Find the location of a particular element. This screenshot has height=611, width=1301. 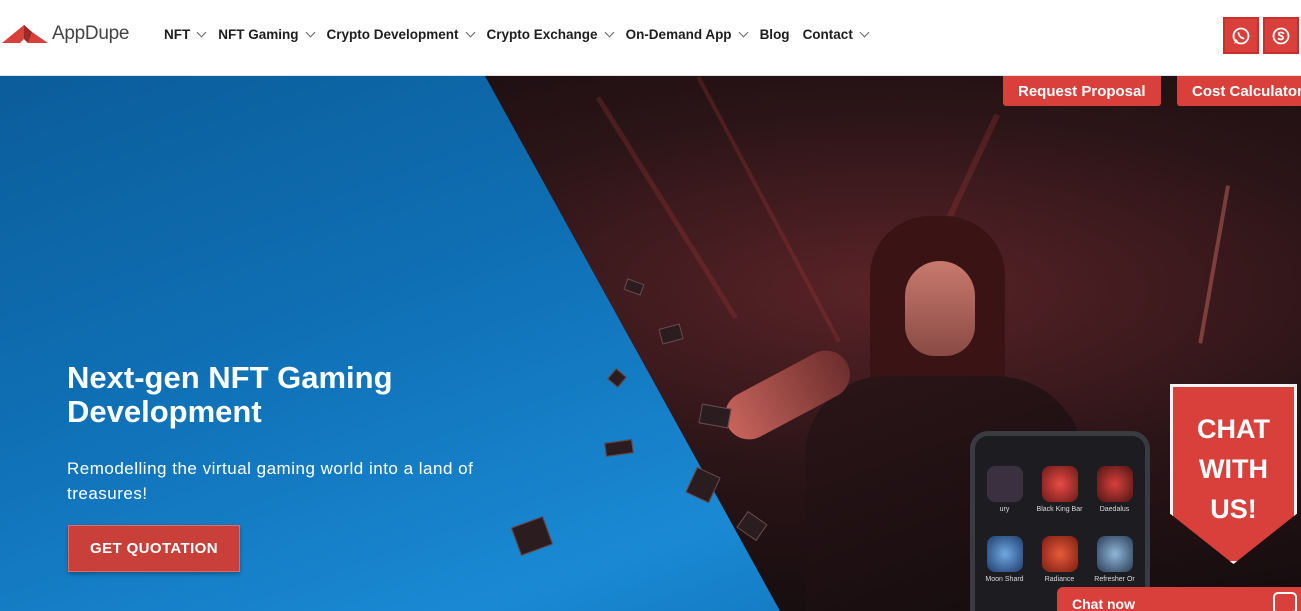

nav-item-contact: Contact is located at coordinates (836, 34).